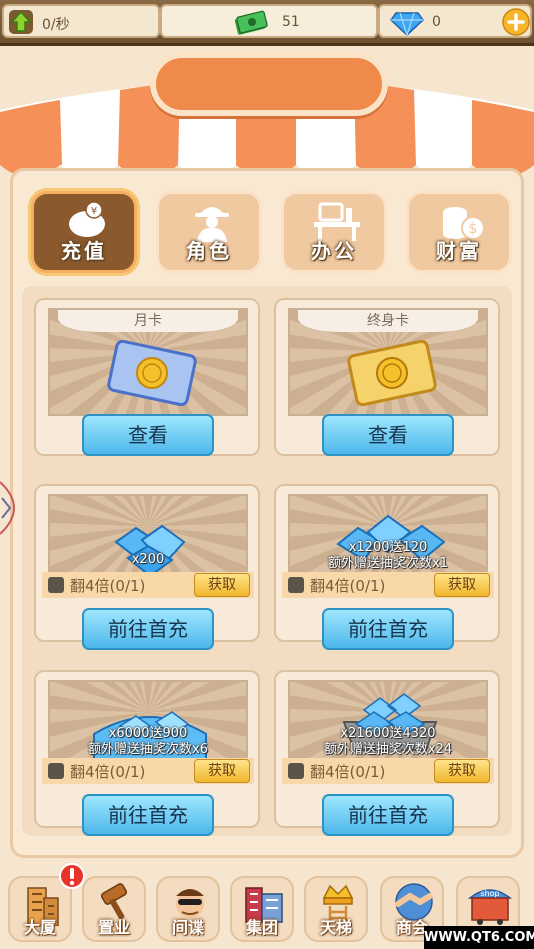 Image resolution: width=534 pixels, height=949 pixels. I want to click on offer-amount: x21600送4320, so click(388, 733).